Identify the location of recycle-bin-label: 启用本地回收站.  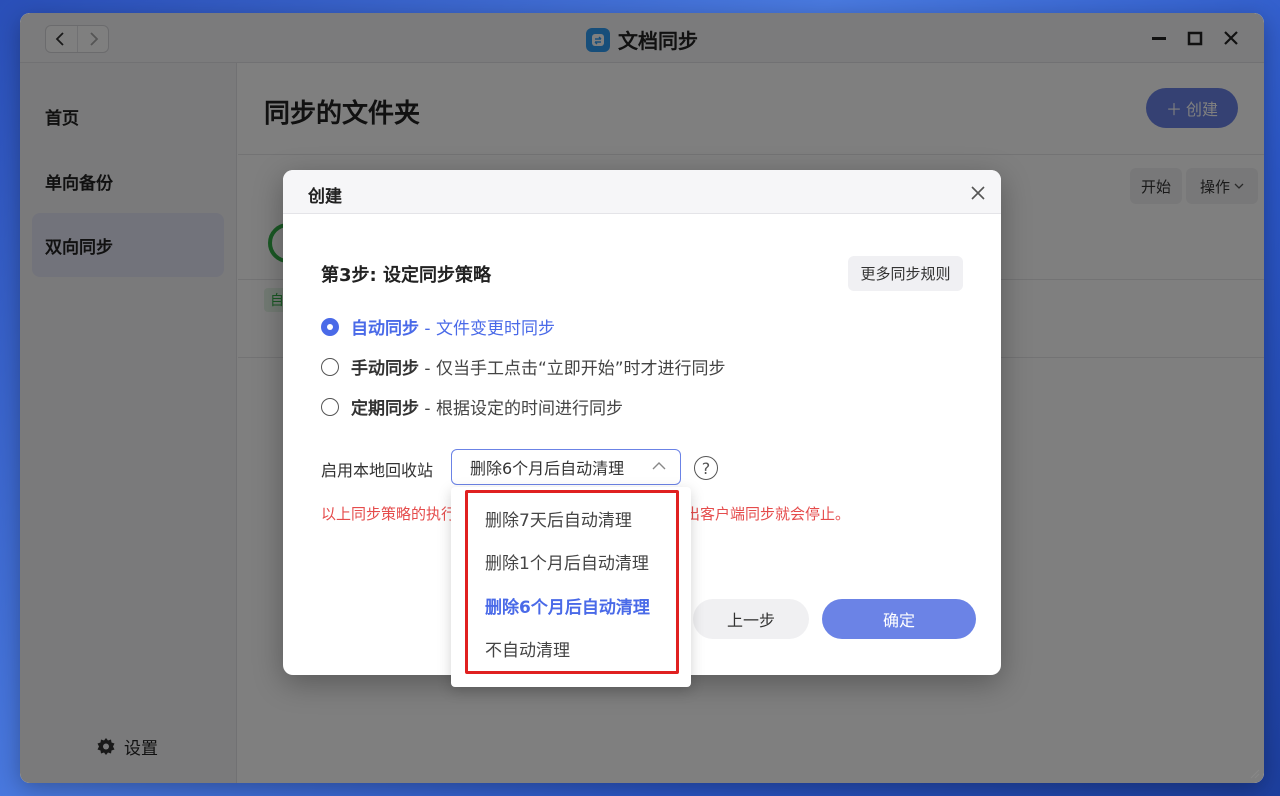
(377, 470).